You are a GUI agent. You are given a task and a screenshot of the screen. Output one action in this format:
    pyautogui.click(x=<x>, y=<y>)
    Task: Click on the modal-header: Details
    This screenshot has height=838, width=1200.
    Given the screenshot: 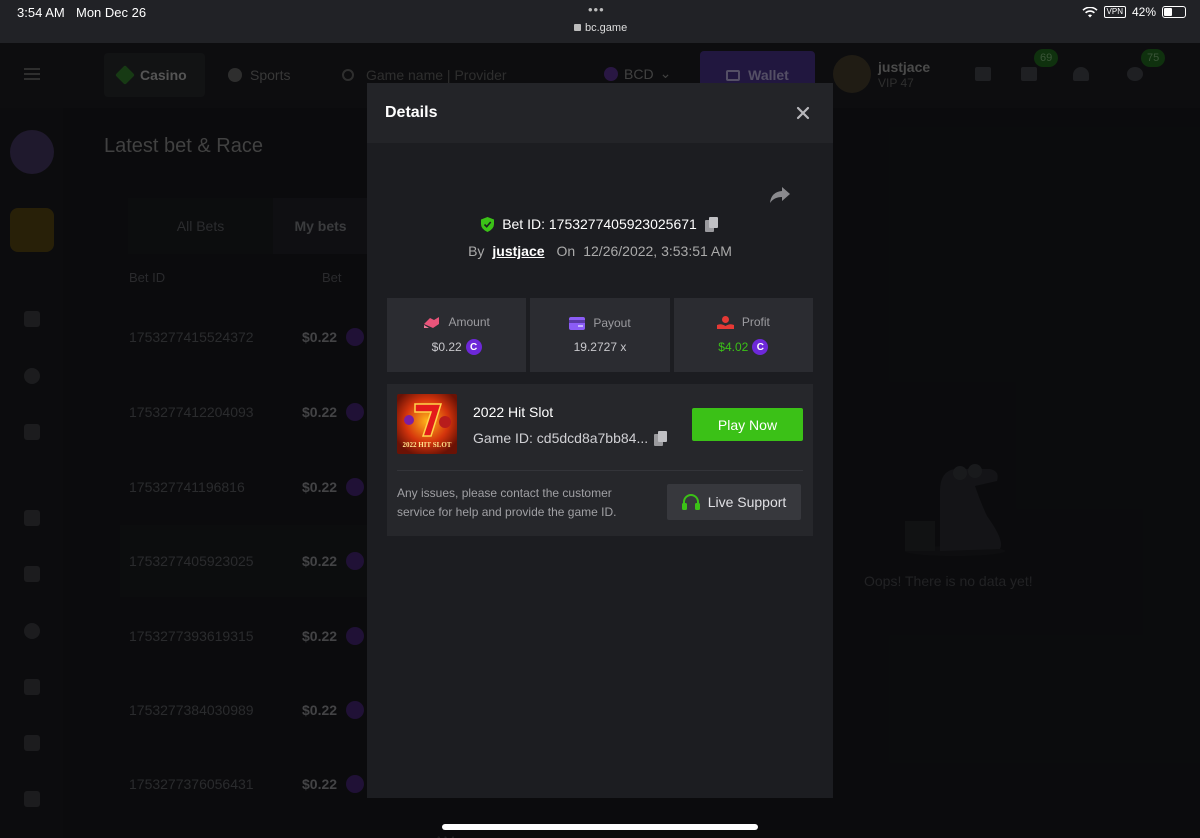 What is the action you would take?
    pyautogui.click(x=600, y=113)
    